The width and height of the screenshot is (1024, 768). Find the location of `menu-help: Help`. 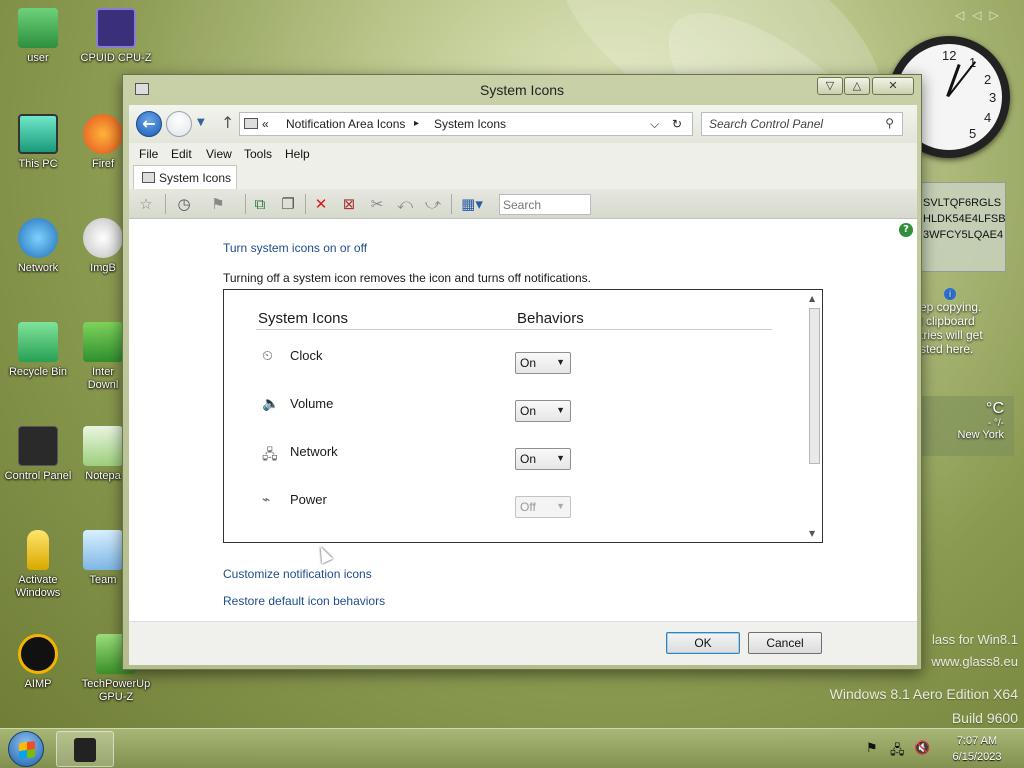

menu-help: Help is located at coordinates (297, 154).